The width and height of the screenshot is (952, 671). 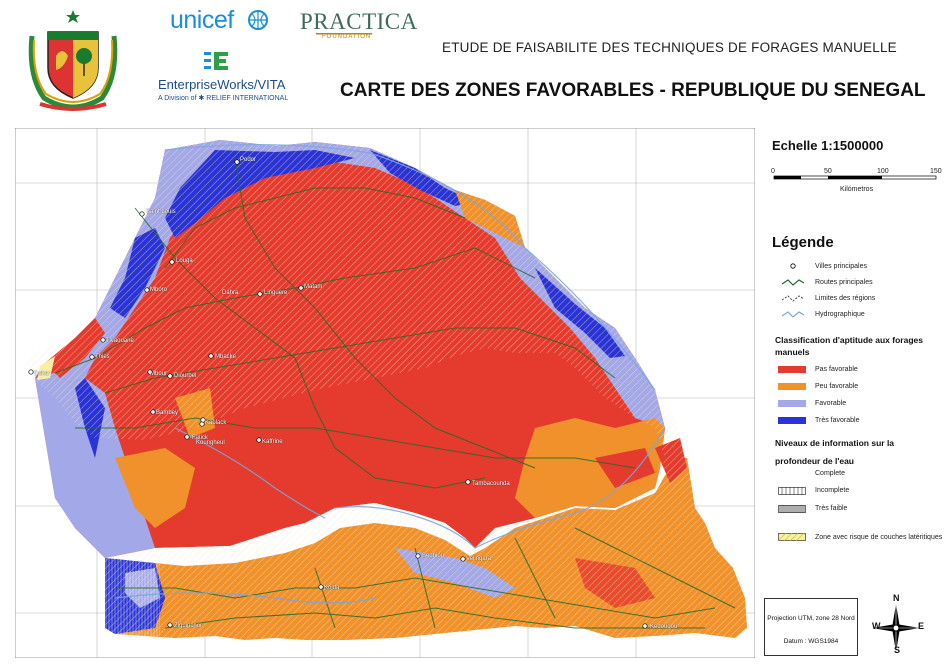 I want to click on compass-e: E, so click(x=921, y=626).